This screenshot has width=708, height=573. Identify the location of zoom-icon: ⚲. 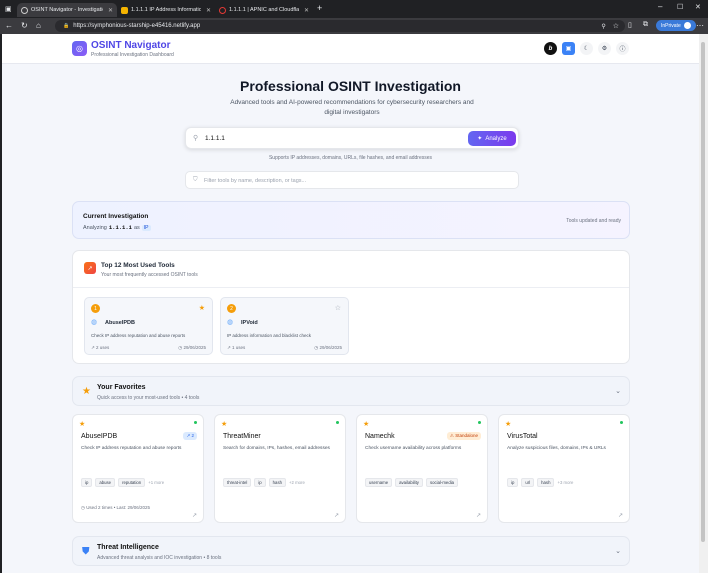
(603, 26).